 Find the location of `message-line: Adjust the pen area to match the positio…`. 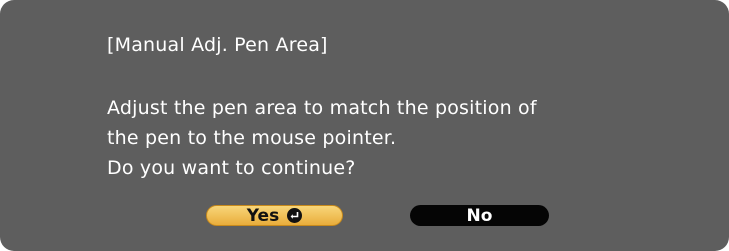

message-line: Adjust the pen area to match the positio… is located at coordinates (322, 108).